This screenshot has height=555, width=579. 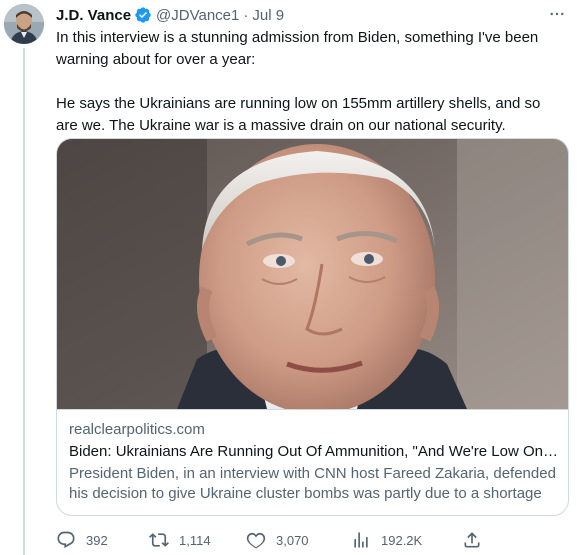 I want to click on heart-icon, so click(x=256, y=540).